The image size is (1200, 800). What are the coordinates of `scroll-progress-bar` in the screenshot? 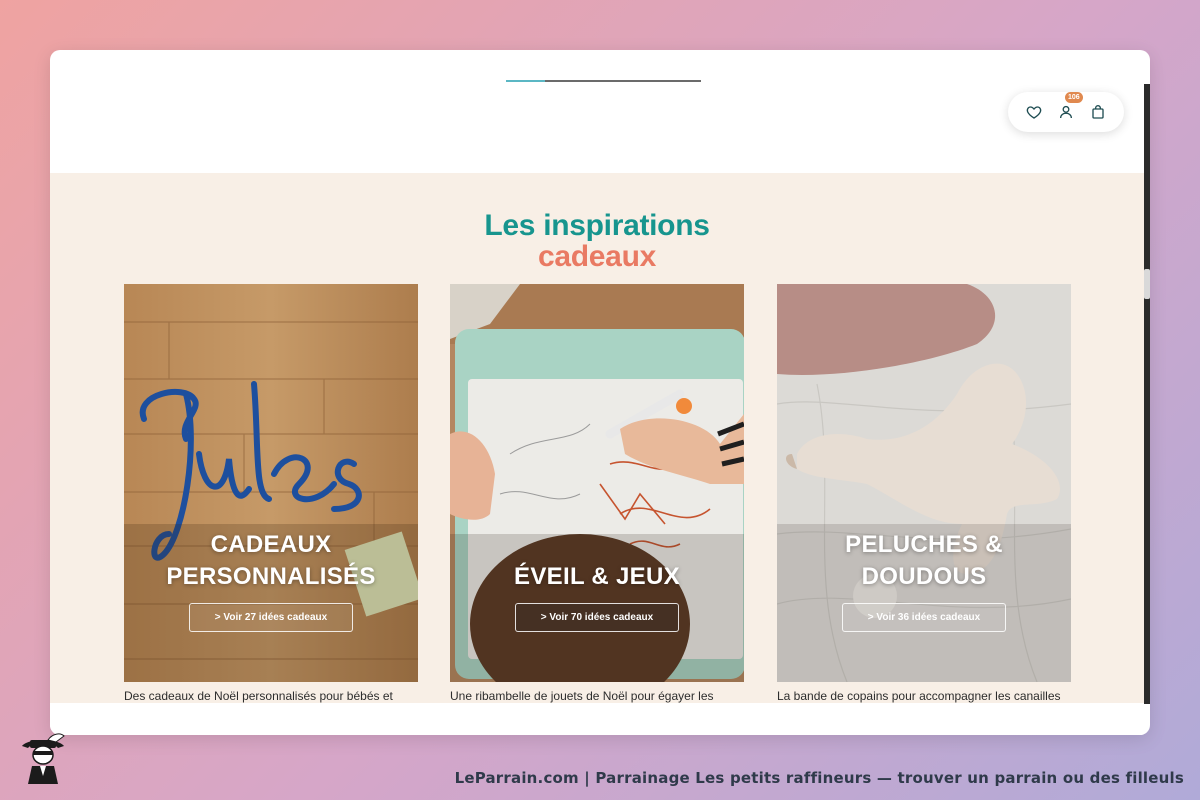 It's located at (603, 81).